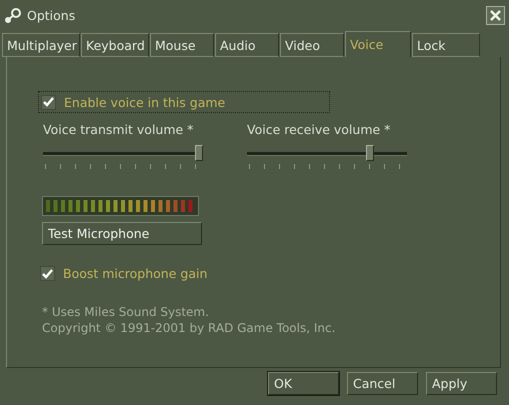 Image resolution: width=509 pixels, height=405 pixels. What do you see at coordinates (122, 233) in the screenshot?
I see `test-microphone-button: Test Microphone` at bounding box center [122, 233].